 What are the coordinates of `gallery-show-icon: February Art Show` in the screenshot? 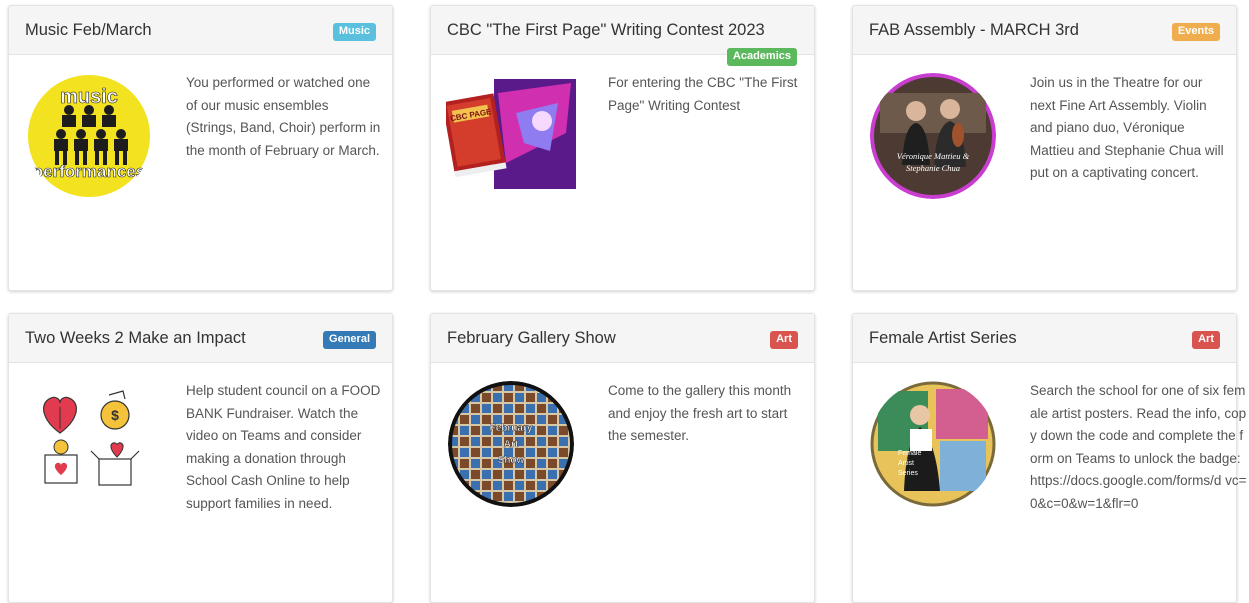 It's located at (511, 444).